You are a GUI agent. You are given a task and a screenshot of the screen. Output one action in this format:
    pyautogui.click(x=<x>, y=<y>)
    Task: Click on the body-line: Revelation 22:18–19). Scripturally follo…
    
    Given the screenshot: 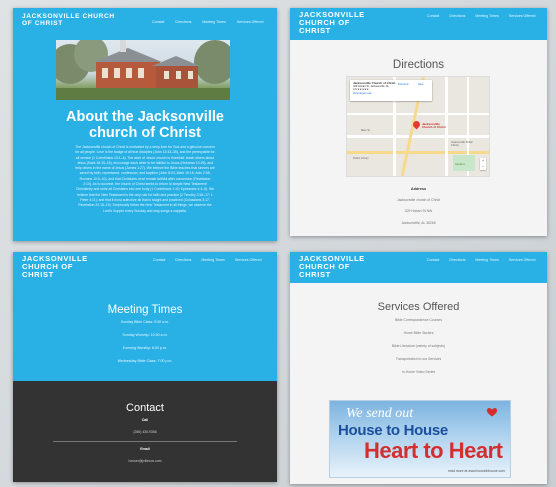 What is the action you would take?
    pyautogui.click(x=145, y=205)
    